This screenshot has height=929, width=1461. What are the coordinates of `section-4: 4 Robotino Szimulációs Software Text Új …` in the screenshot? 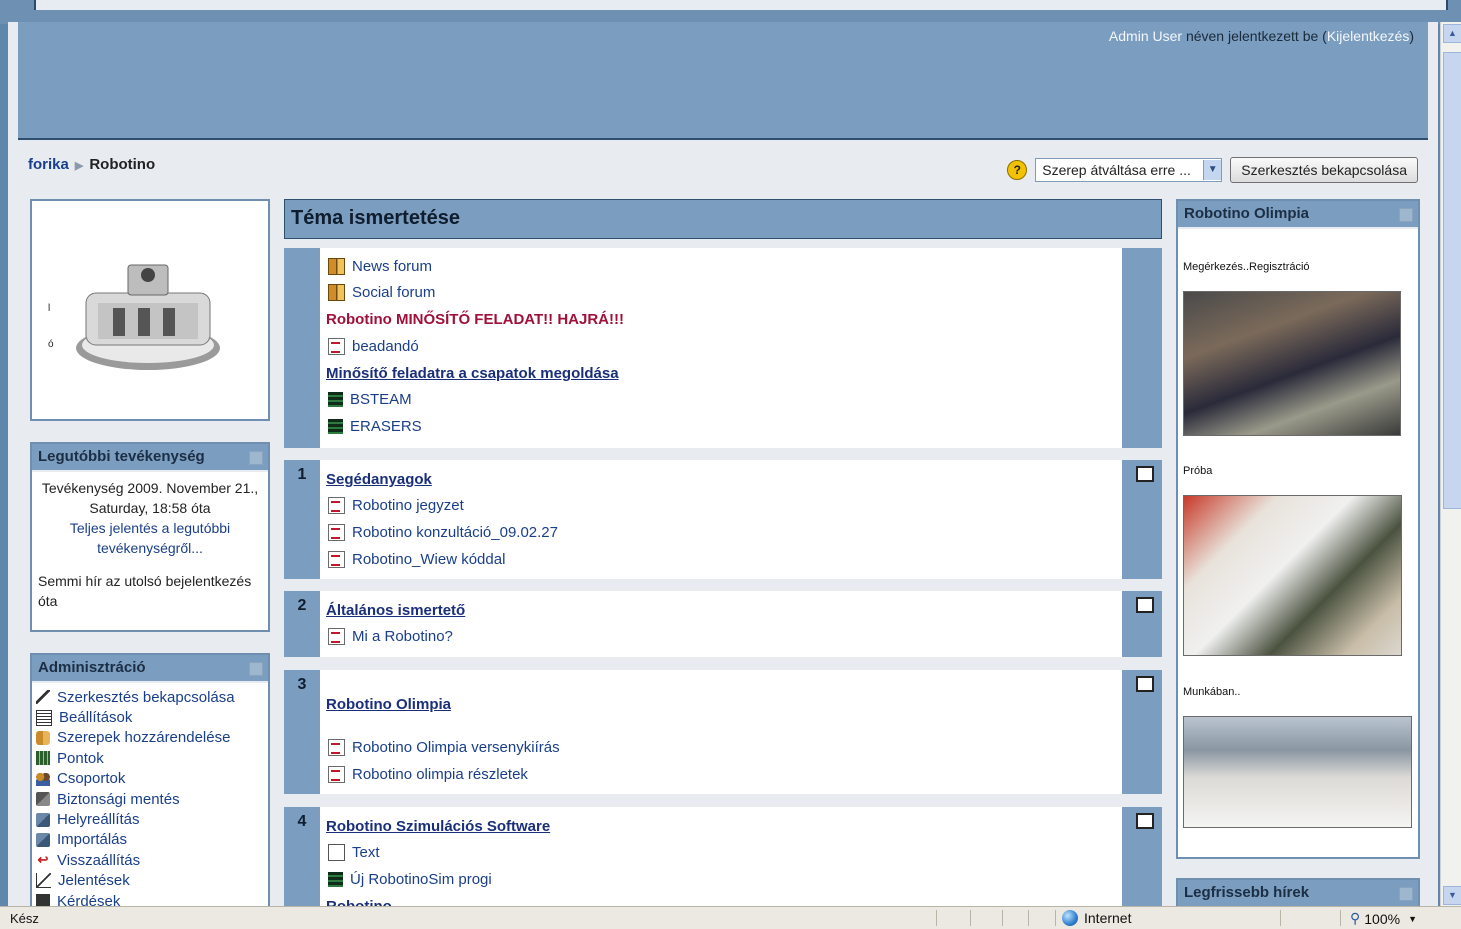 It's located at (723, 856).